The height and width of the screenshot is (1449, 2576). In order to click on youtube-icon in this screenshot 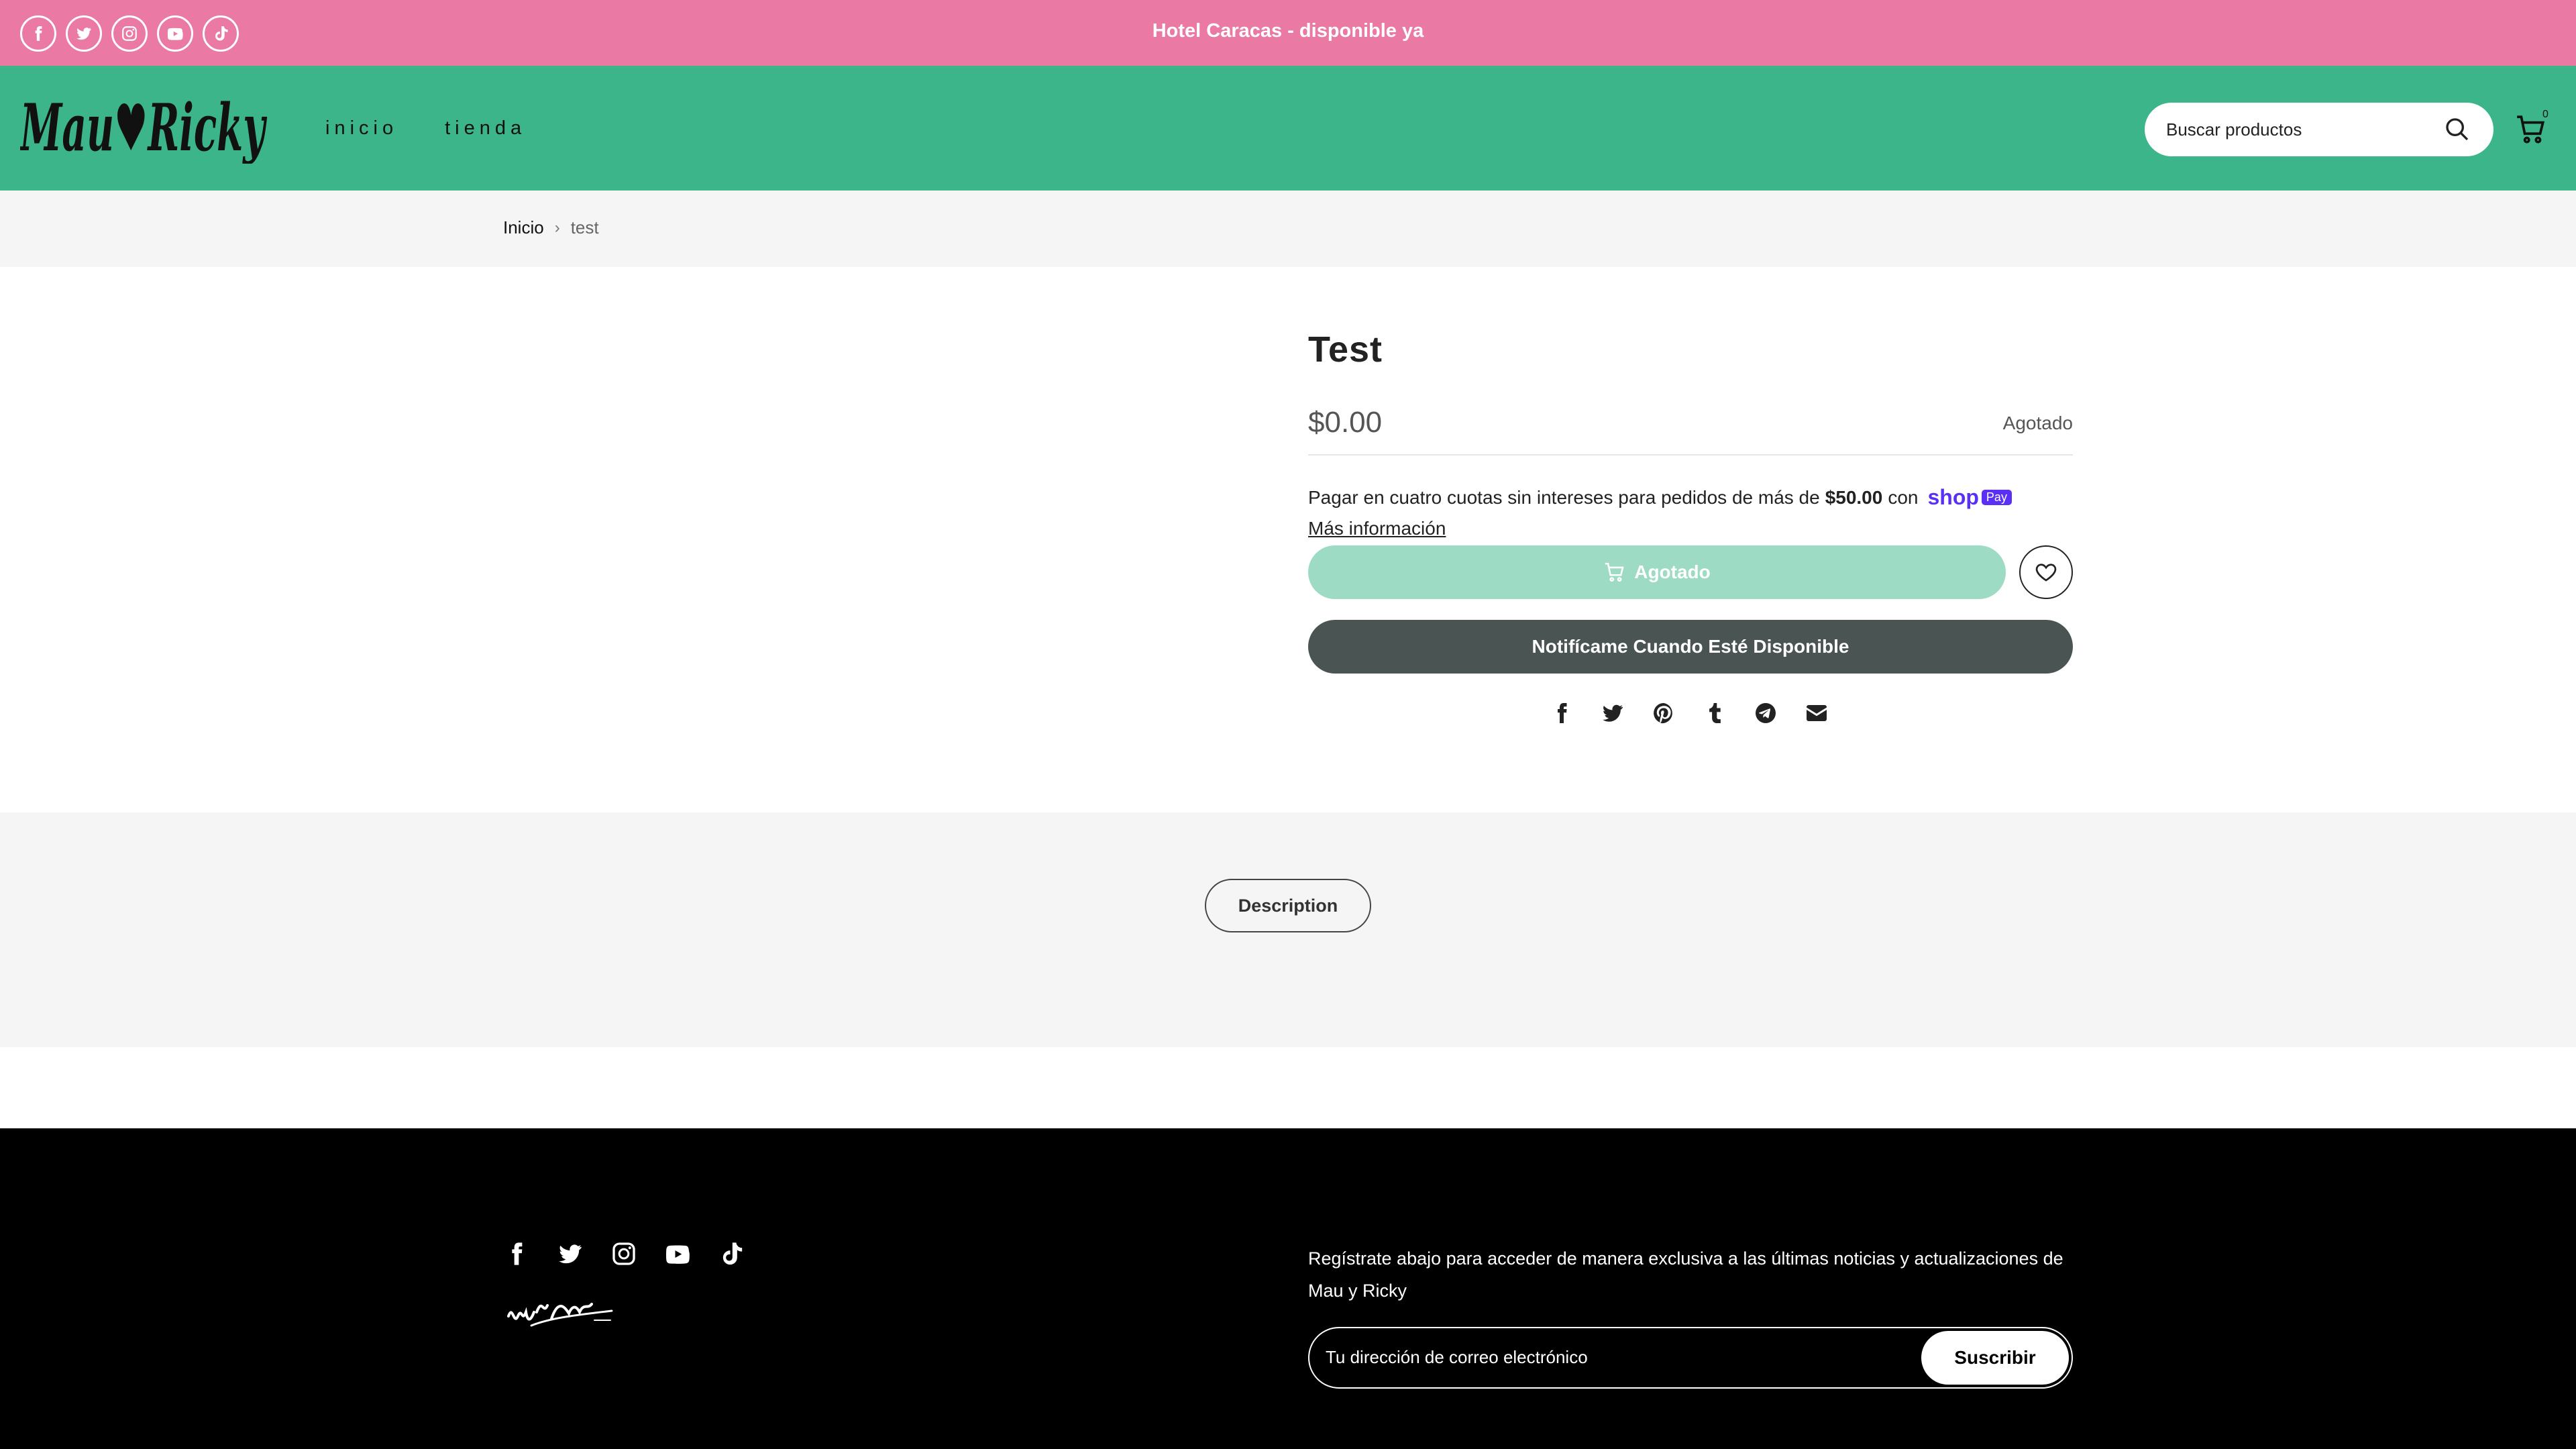, I will do `click(677, 1253)`.